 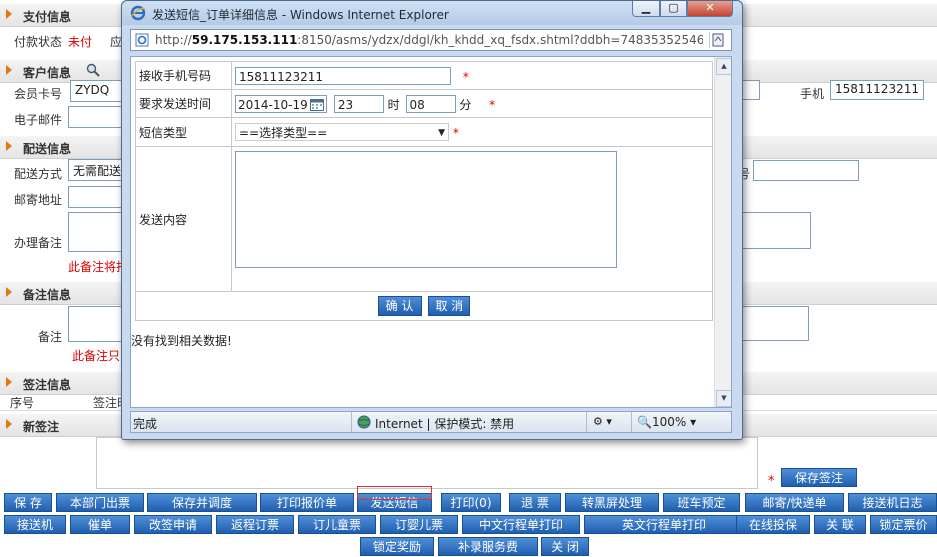 I want to click on action-button: 订儿童票, so click(x=337, y=524).